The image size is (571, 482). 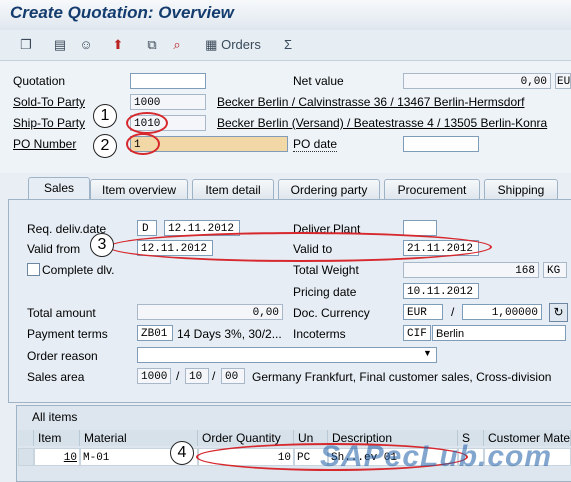 I want to click on item-number-cell: 10, so click(x=57, y=457).